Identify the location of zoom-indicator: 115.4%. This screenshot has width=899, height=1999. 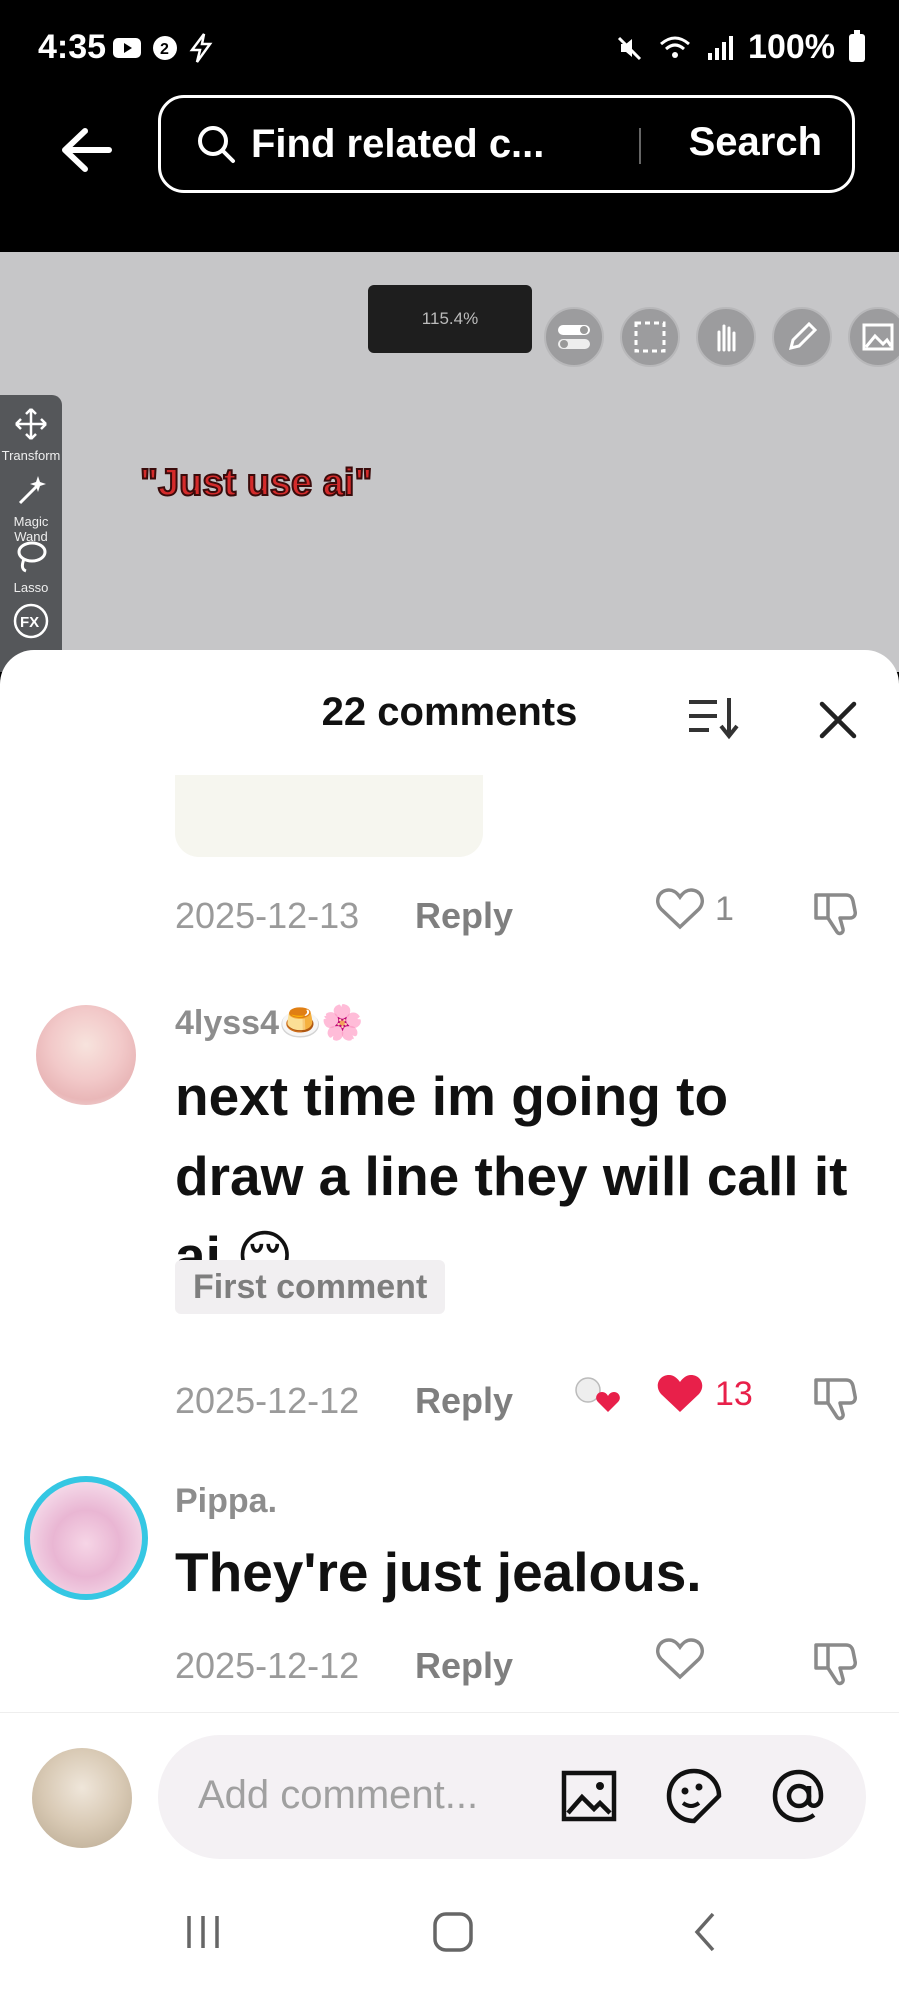
(450, 319).